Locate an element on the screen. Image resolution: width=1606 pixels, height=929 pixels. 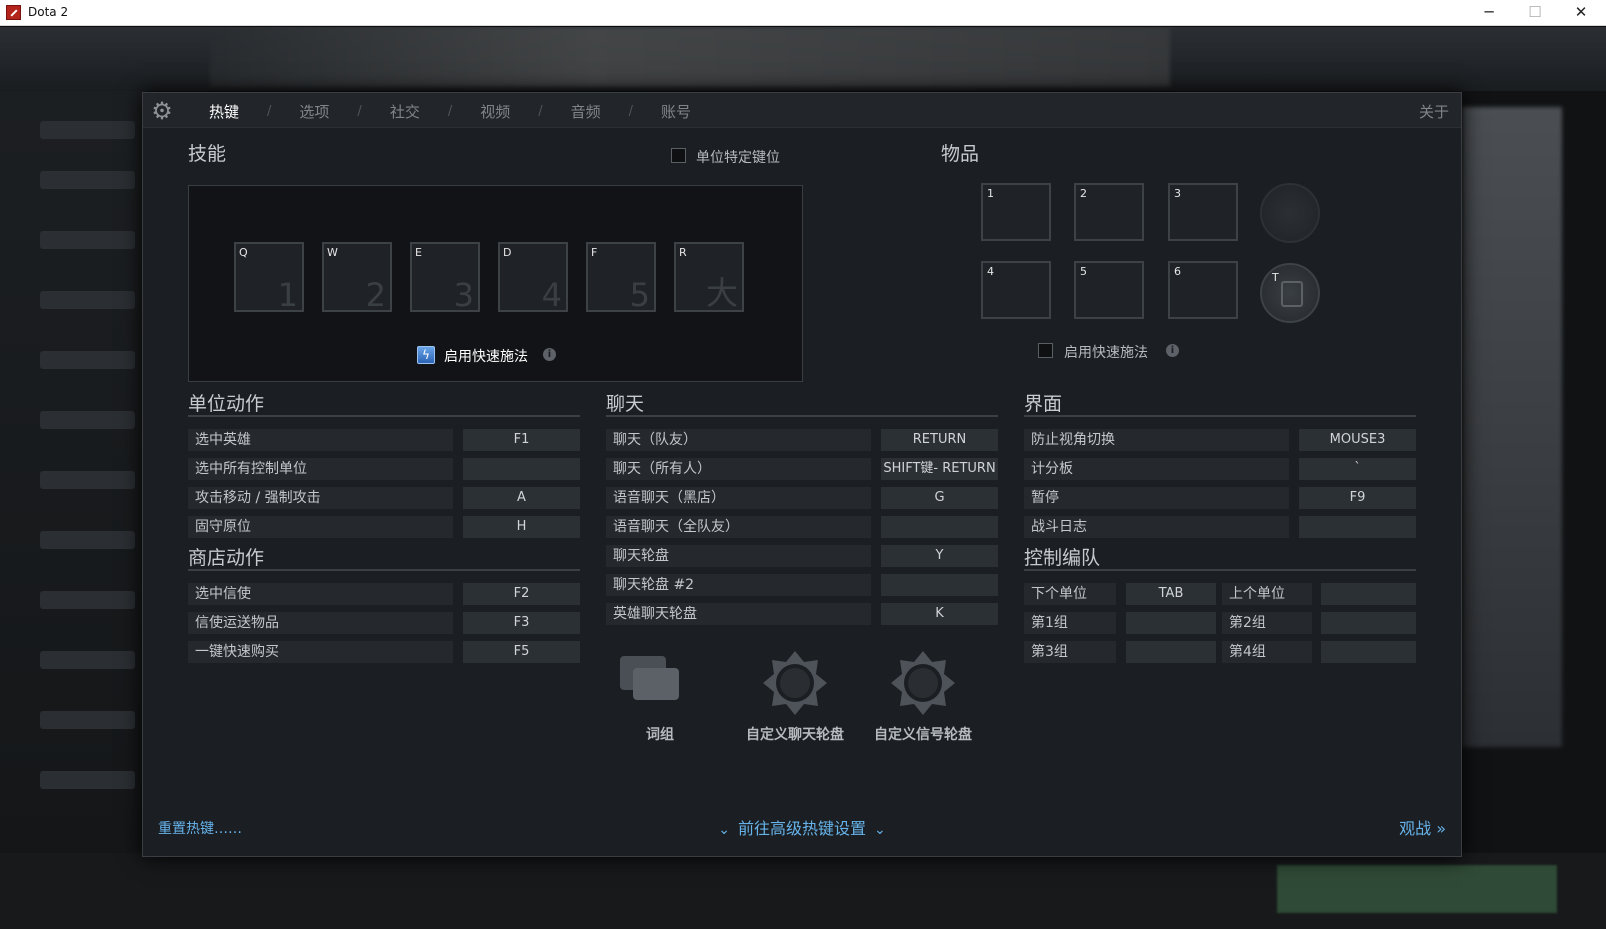
hotkey-binding: MOUSE3 is located at coordinates (1357, 440).